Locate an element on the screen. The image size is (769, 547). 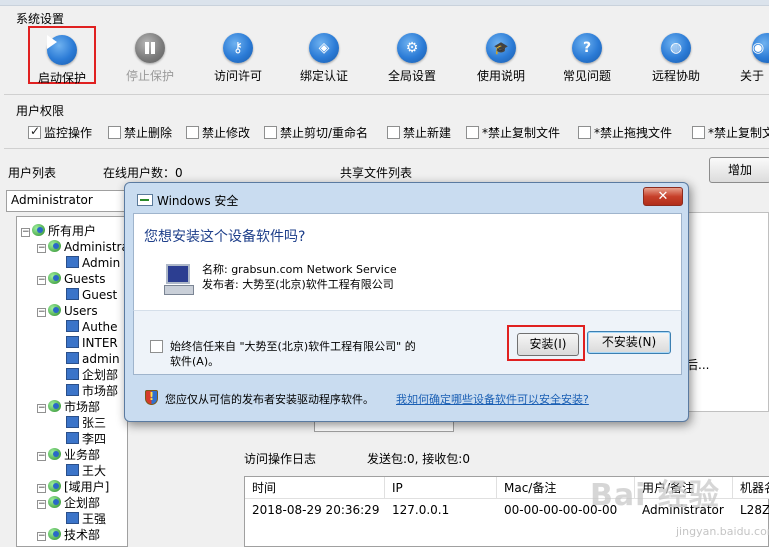
stop-protection-button: 停止保护 is located at coordinates (150, 57).